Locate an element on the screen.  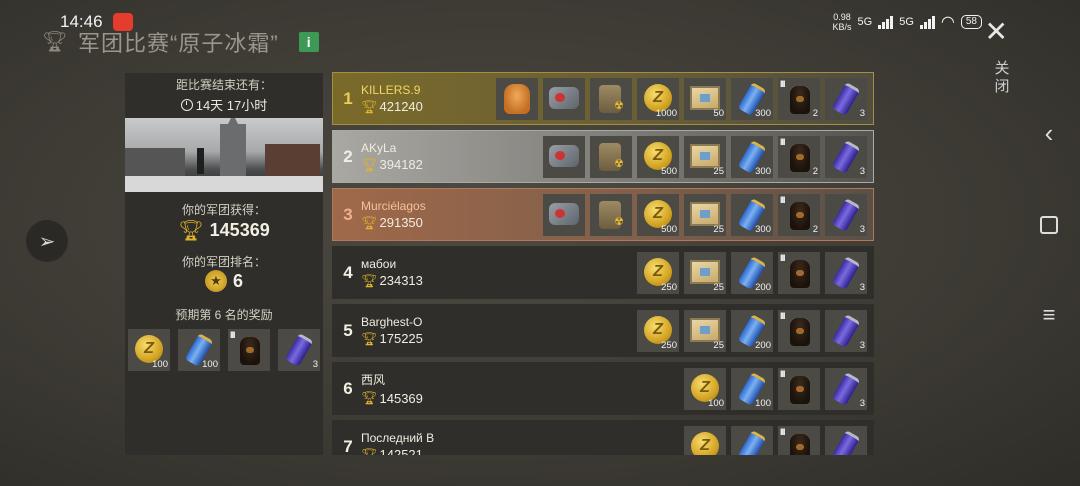
reward-quantity: 500 is located at coordinates (669, 171).